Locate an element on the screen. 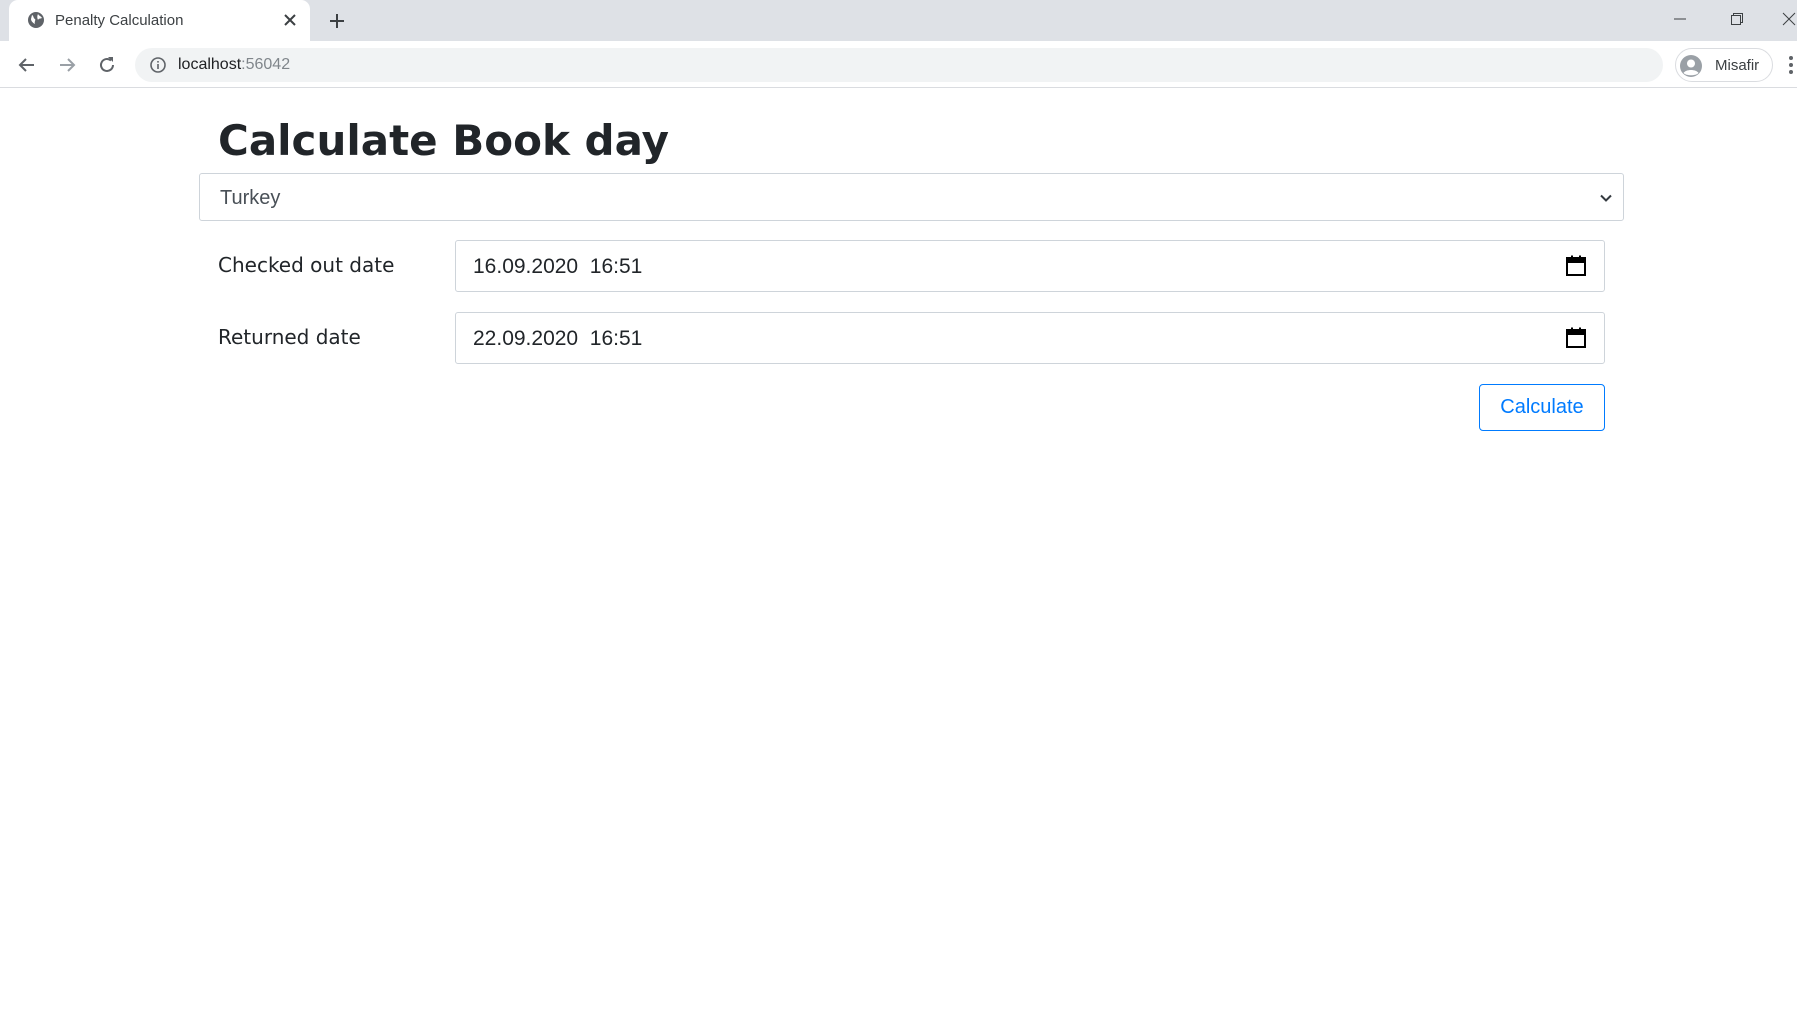  close-window-icon is located at coordinates (1787, 19).